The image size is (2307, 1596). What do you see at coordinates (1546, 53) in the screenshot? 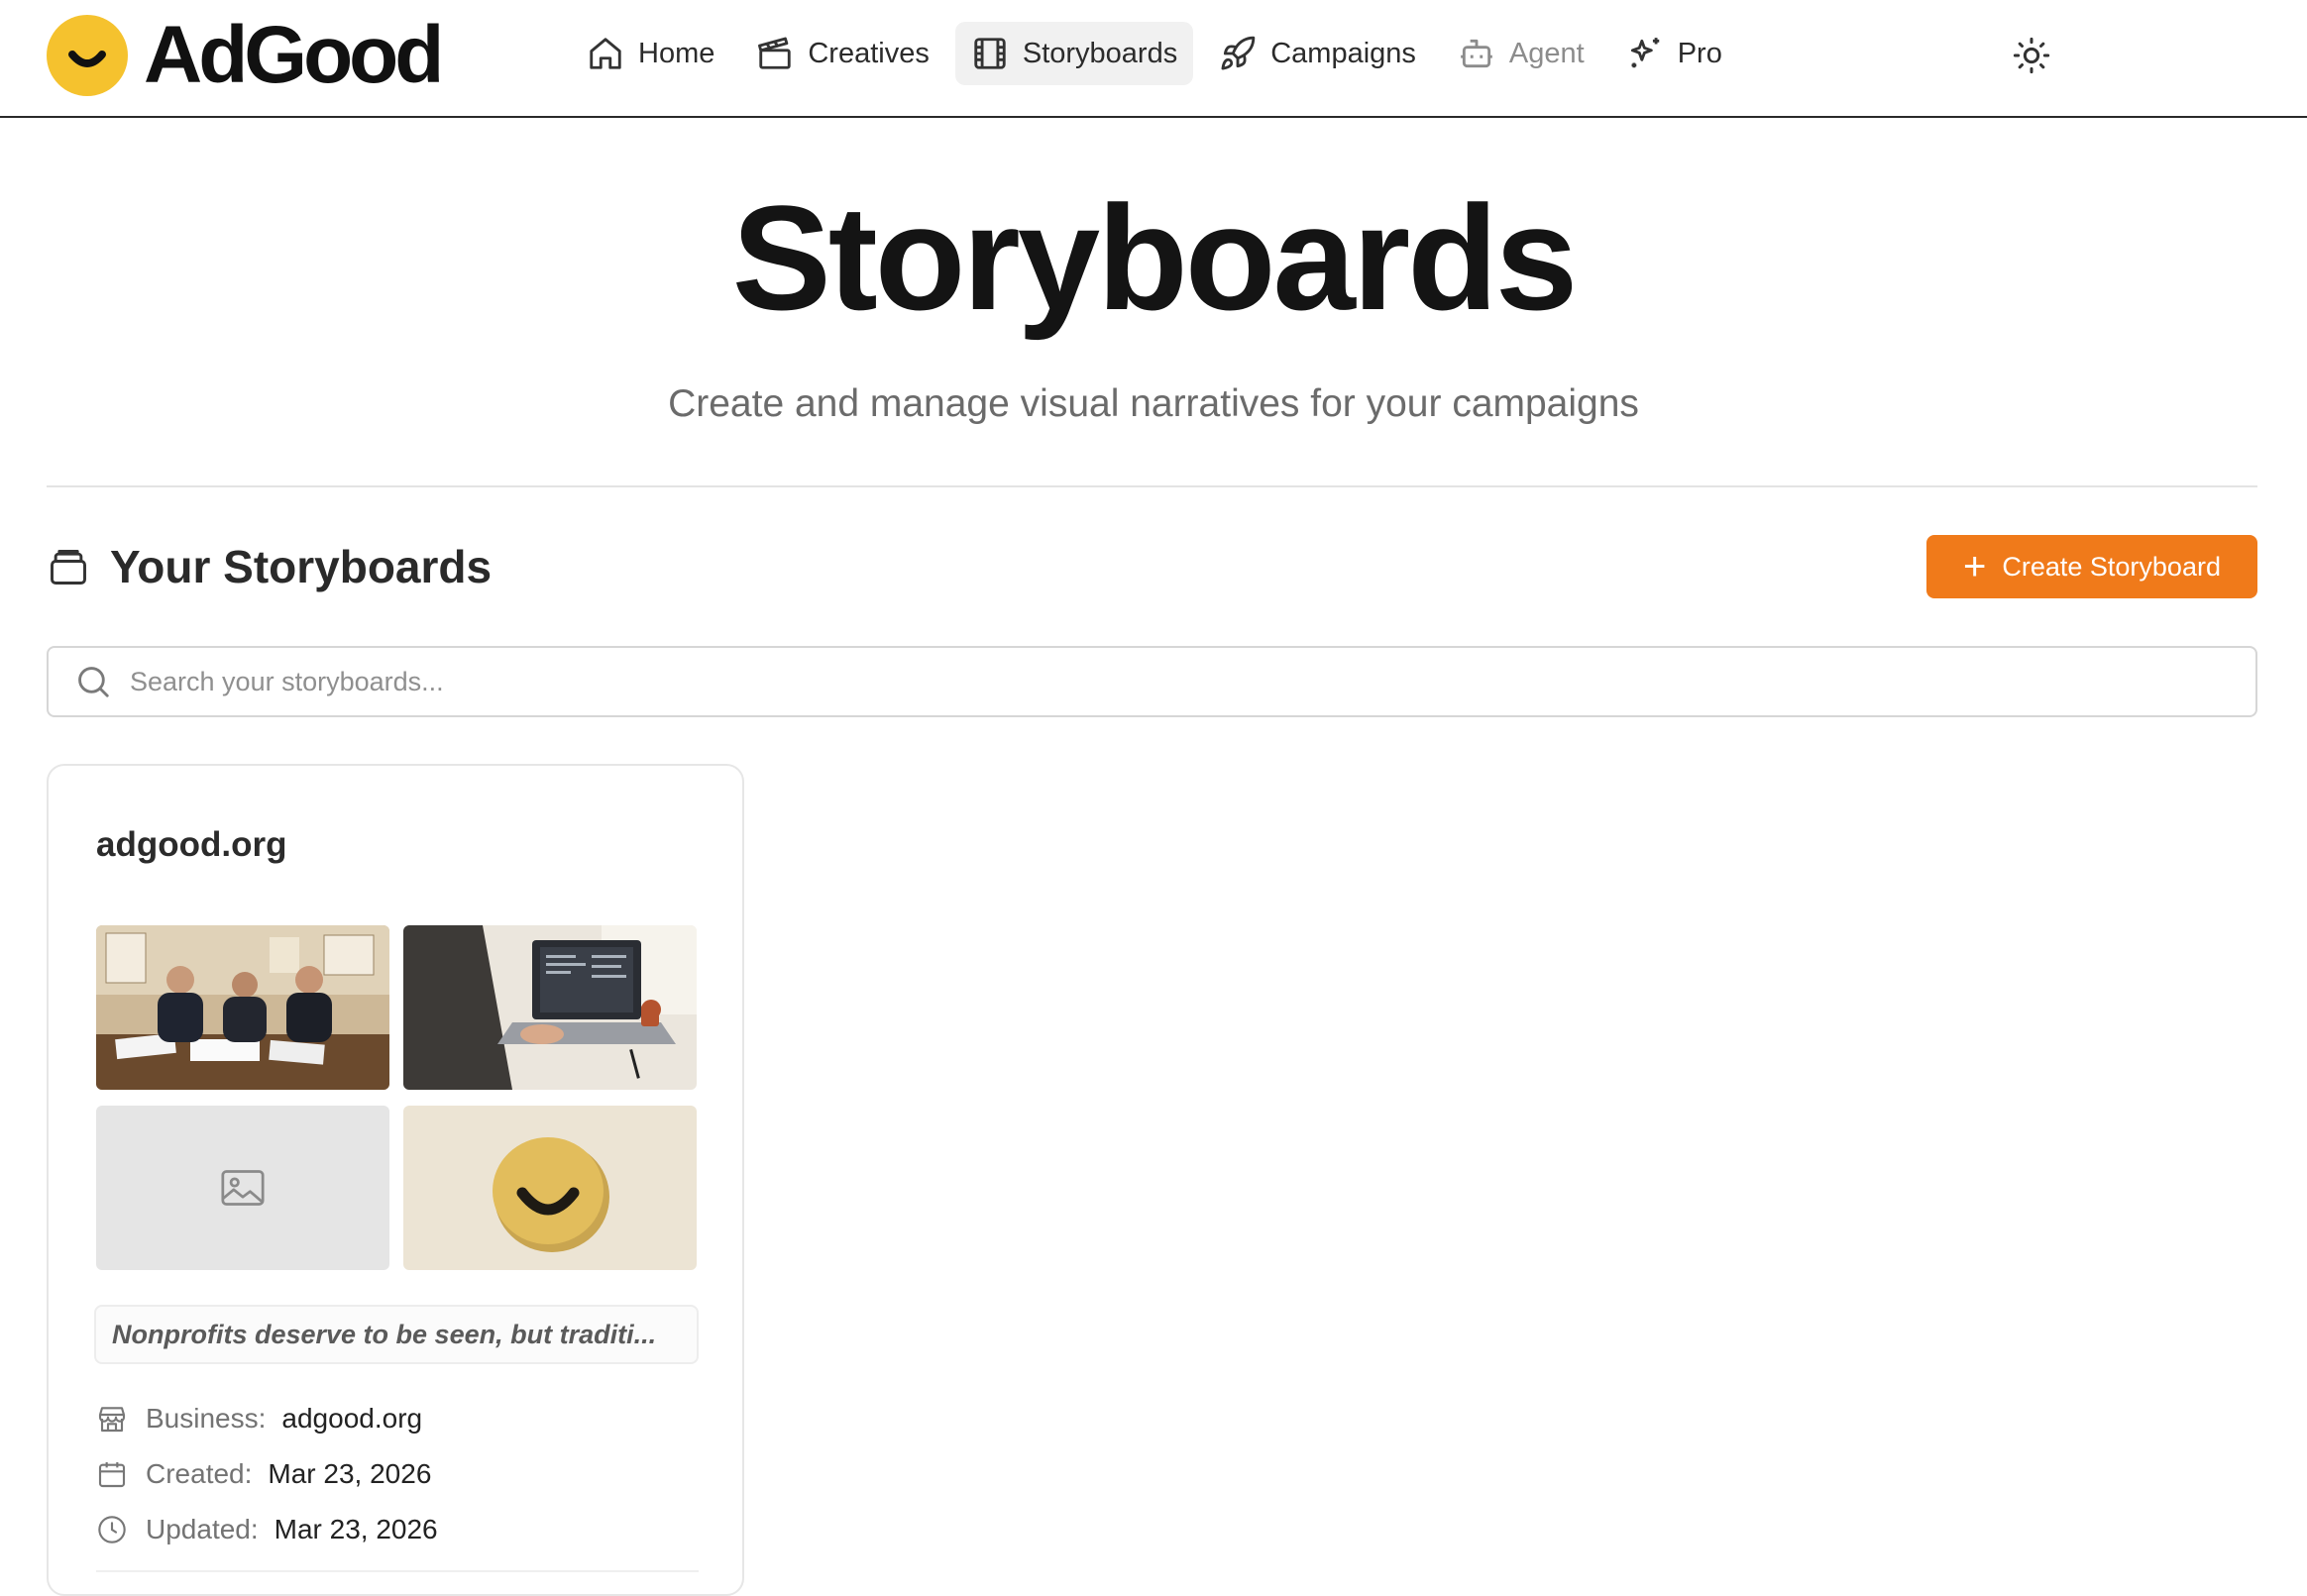
I see `nav-item-label: Agent` at bounding box center [1546, 53].